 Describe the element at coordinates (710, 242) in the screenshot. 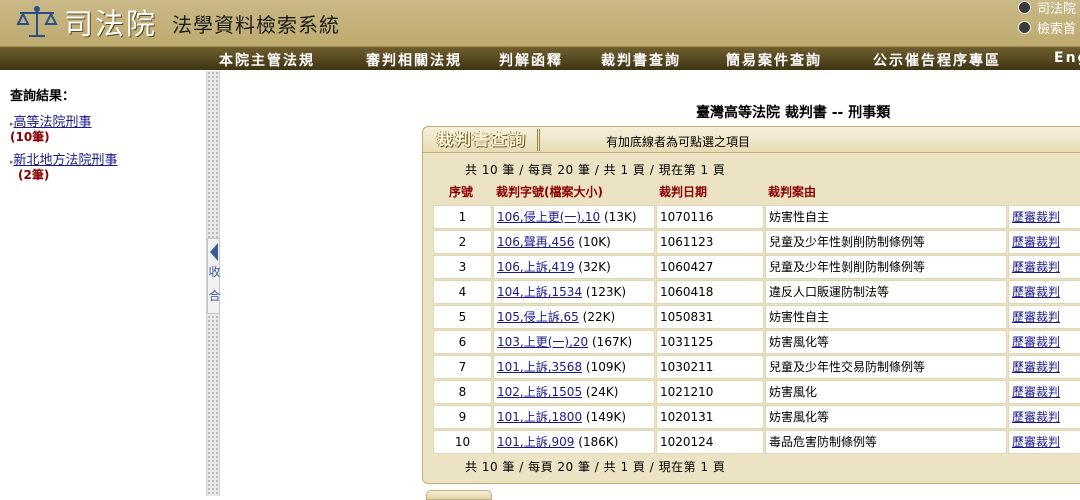

I see `judgment-date: 1061123` at that location.